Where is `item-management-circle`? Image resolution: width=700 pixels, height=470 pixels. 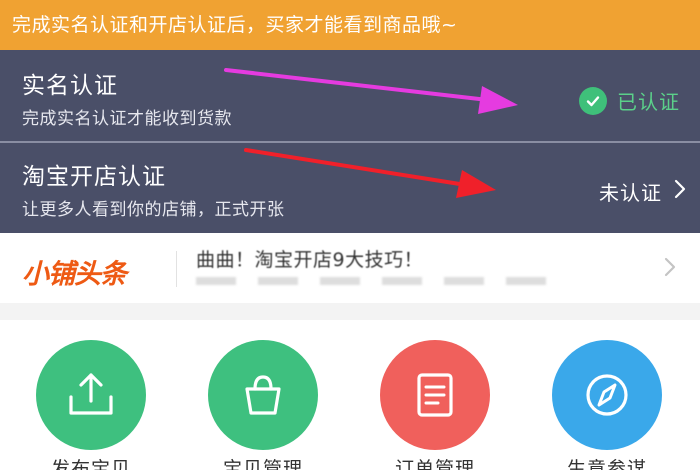
item-management-circle is located at coordinates (263, 395).